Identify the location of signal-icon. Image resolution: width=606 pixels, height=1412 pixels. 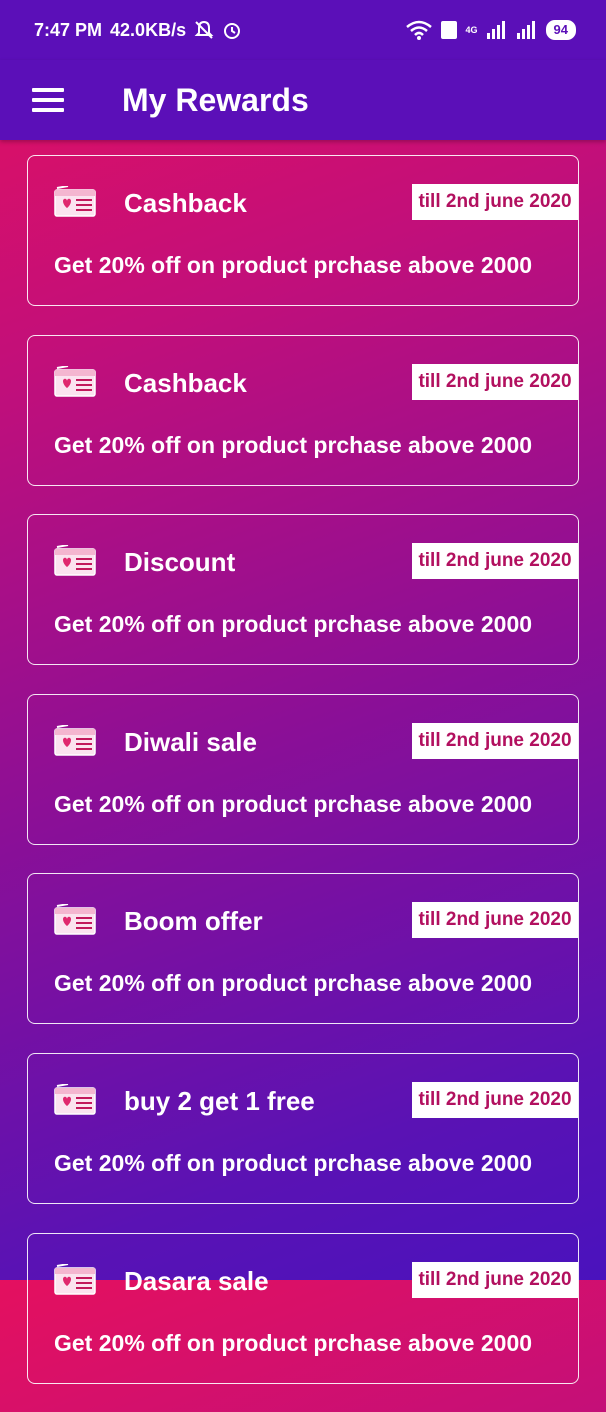
(495, 30).